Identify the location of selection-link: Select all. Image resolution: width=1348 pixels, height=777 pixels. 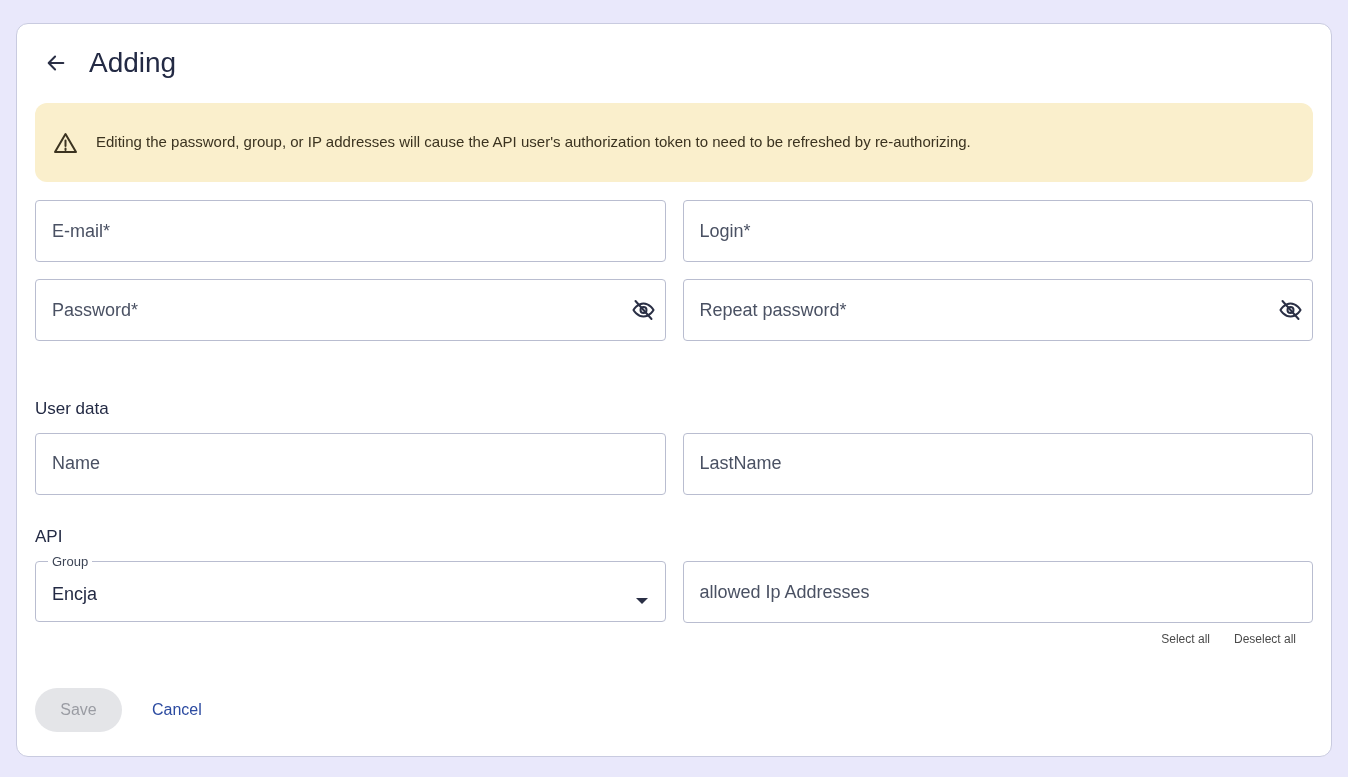
(1185, 639).